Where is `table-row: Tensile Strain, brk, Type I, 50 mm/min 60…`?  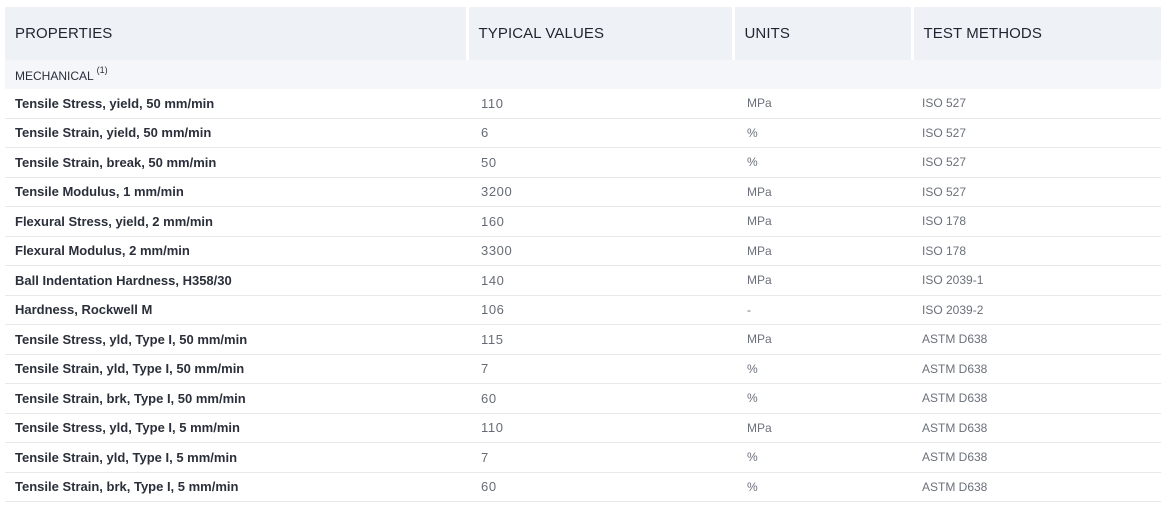 table-row: Tensile Strain, brk, Type I, 50 mm/min 60… is located at coordinates (583, 398).